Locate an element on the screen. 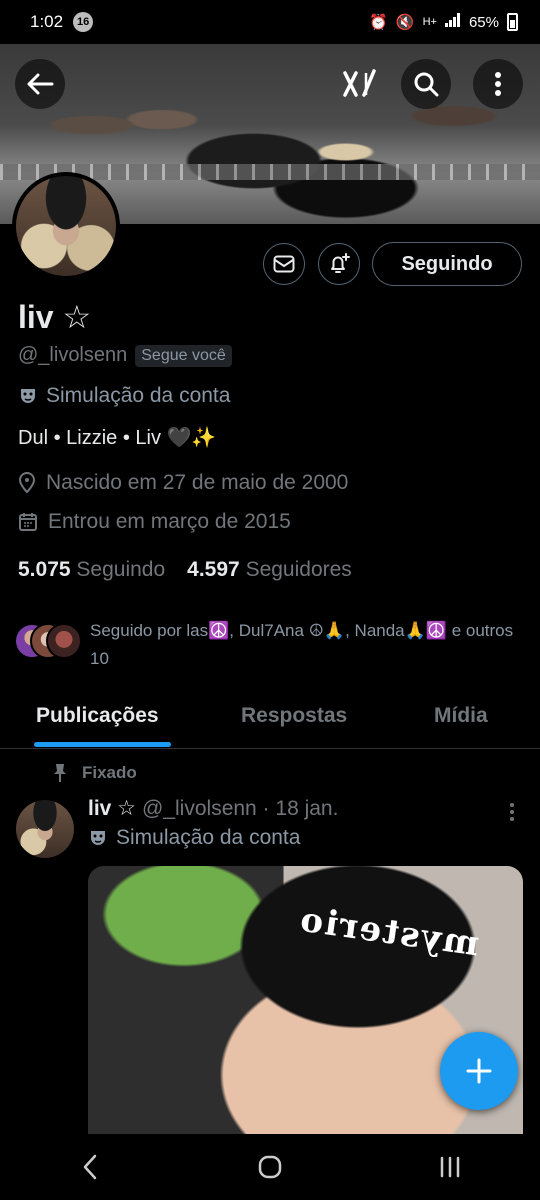 The height and width of the screenshot is (1200, 540). profile-bio: Dul • Lizzie • Liv 🖤✨ is located at coordinates (117, 438).